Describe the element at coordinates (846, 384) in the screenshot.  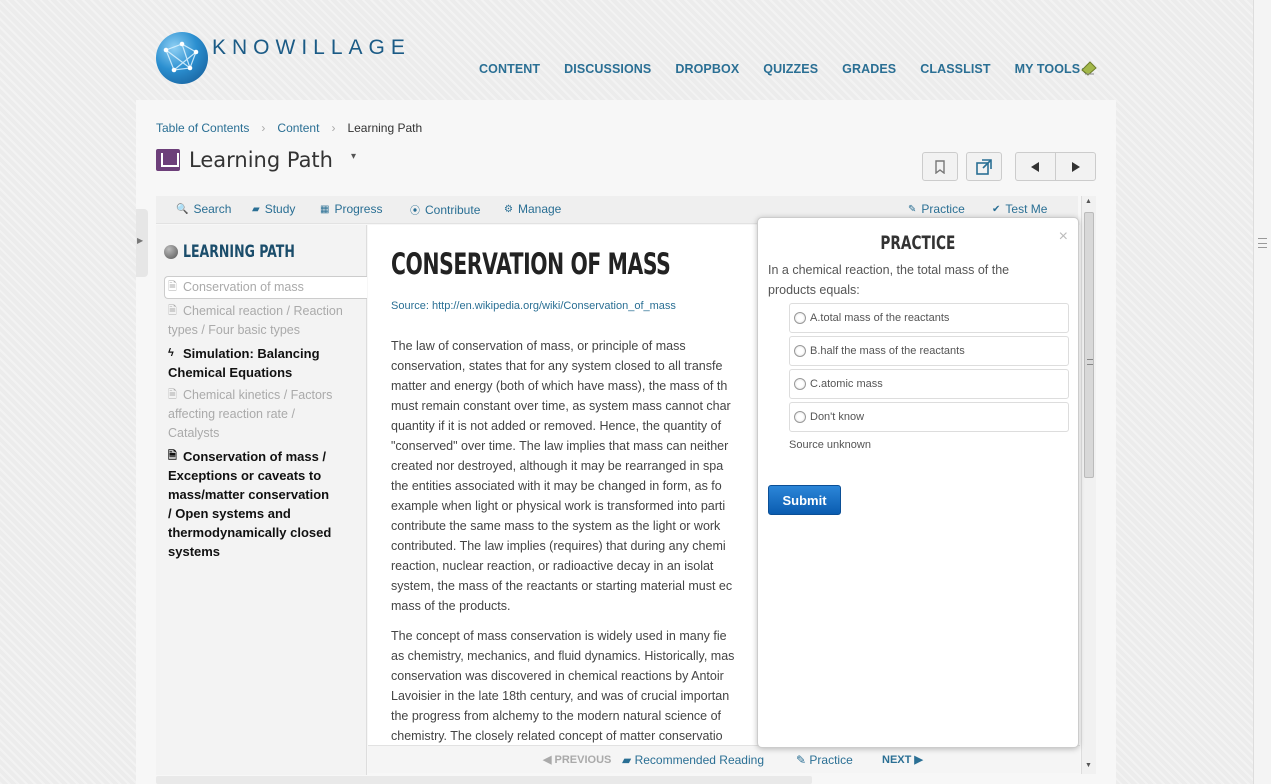
I see `answer-option-label: C.atomic mass` at that location.